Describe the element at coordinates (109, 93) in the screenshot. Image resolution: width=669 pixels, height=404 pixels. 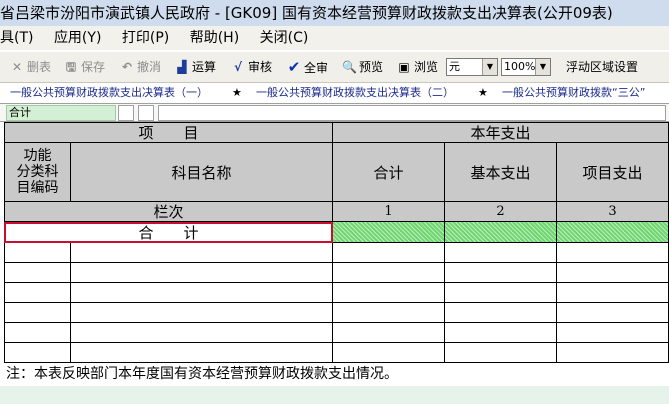
I see `tab-general-budget-1: 一般公共预算财政拨款支出决算表（一）` at that location.